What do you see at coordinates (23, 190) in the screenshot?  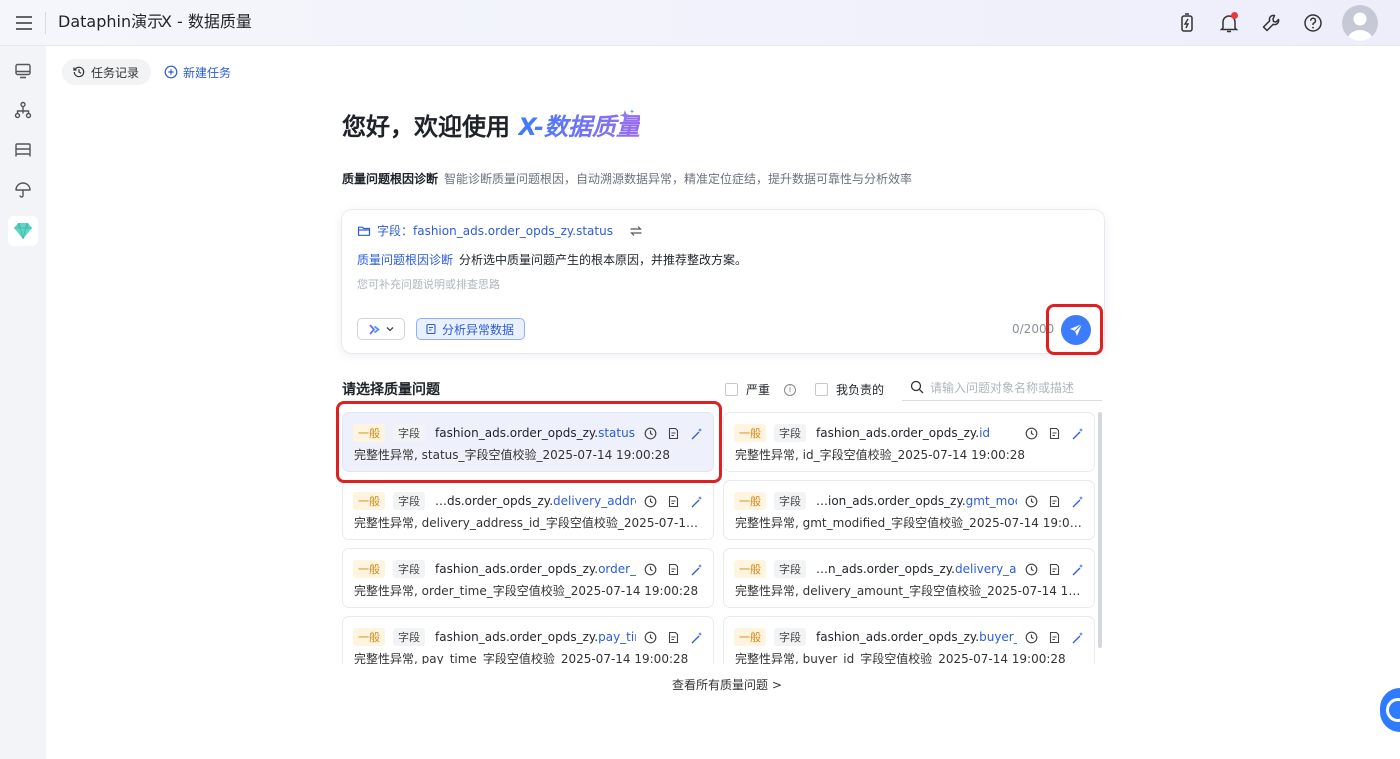 I see `umbrella-icon` at bounding box center [23, 190].